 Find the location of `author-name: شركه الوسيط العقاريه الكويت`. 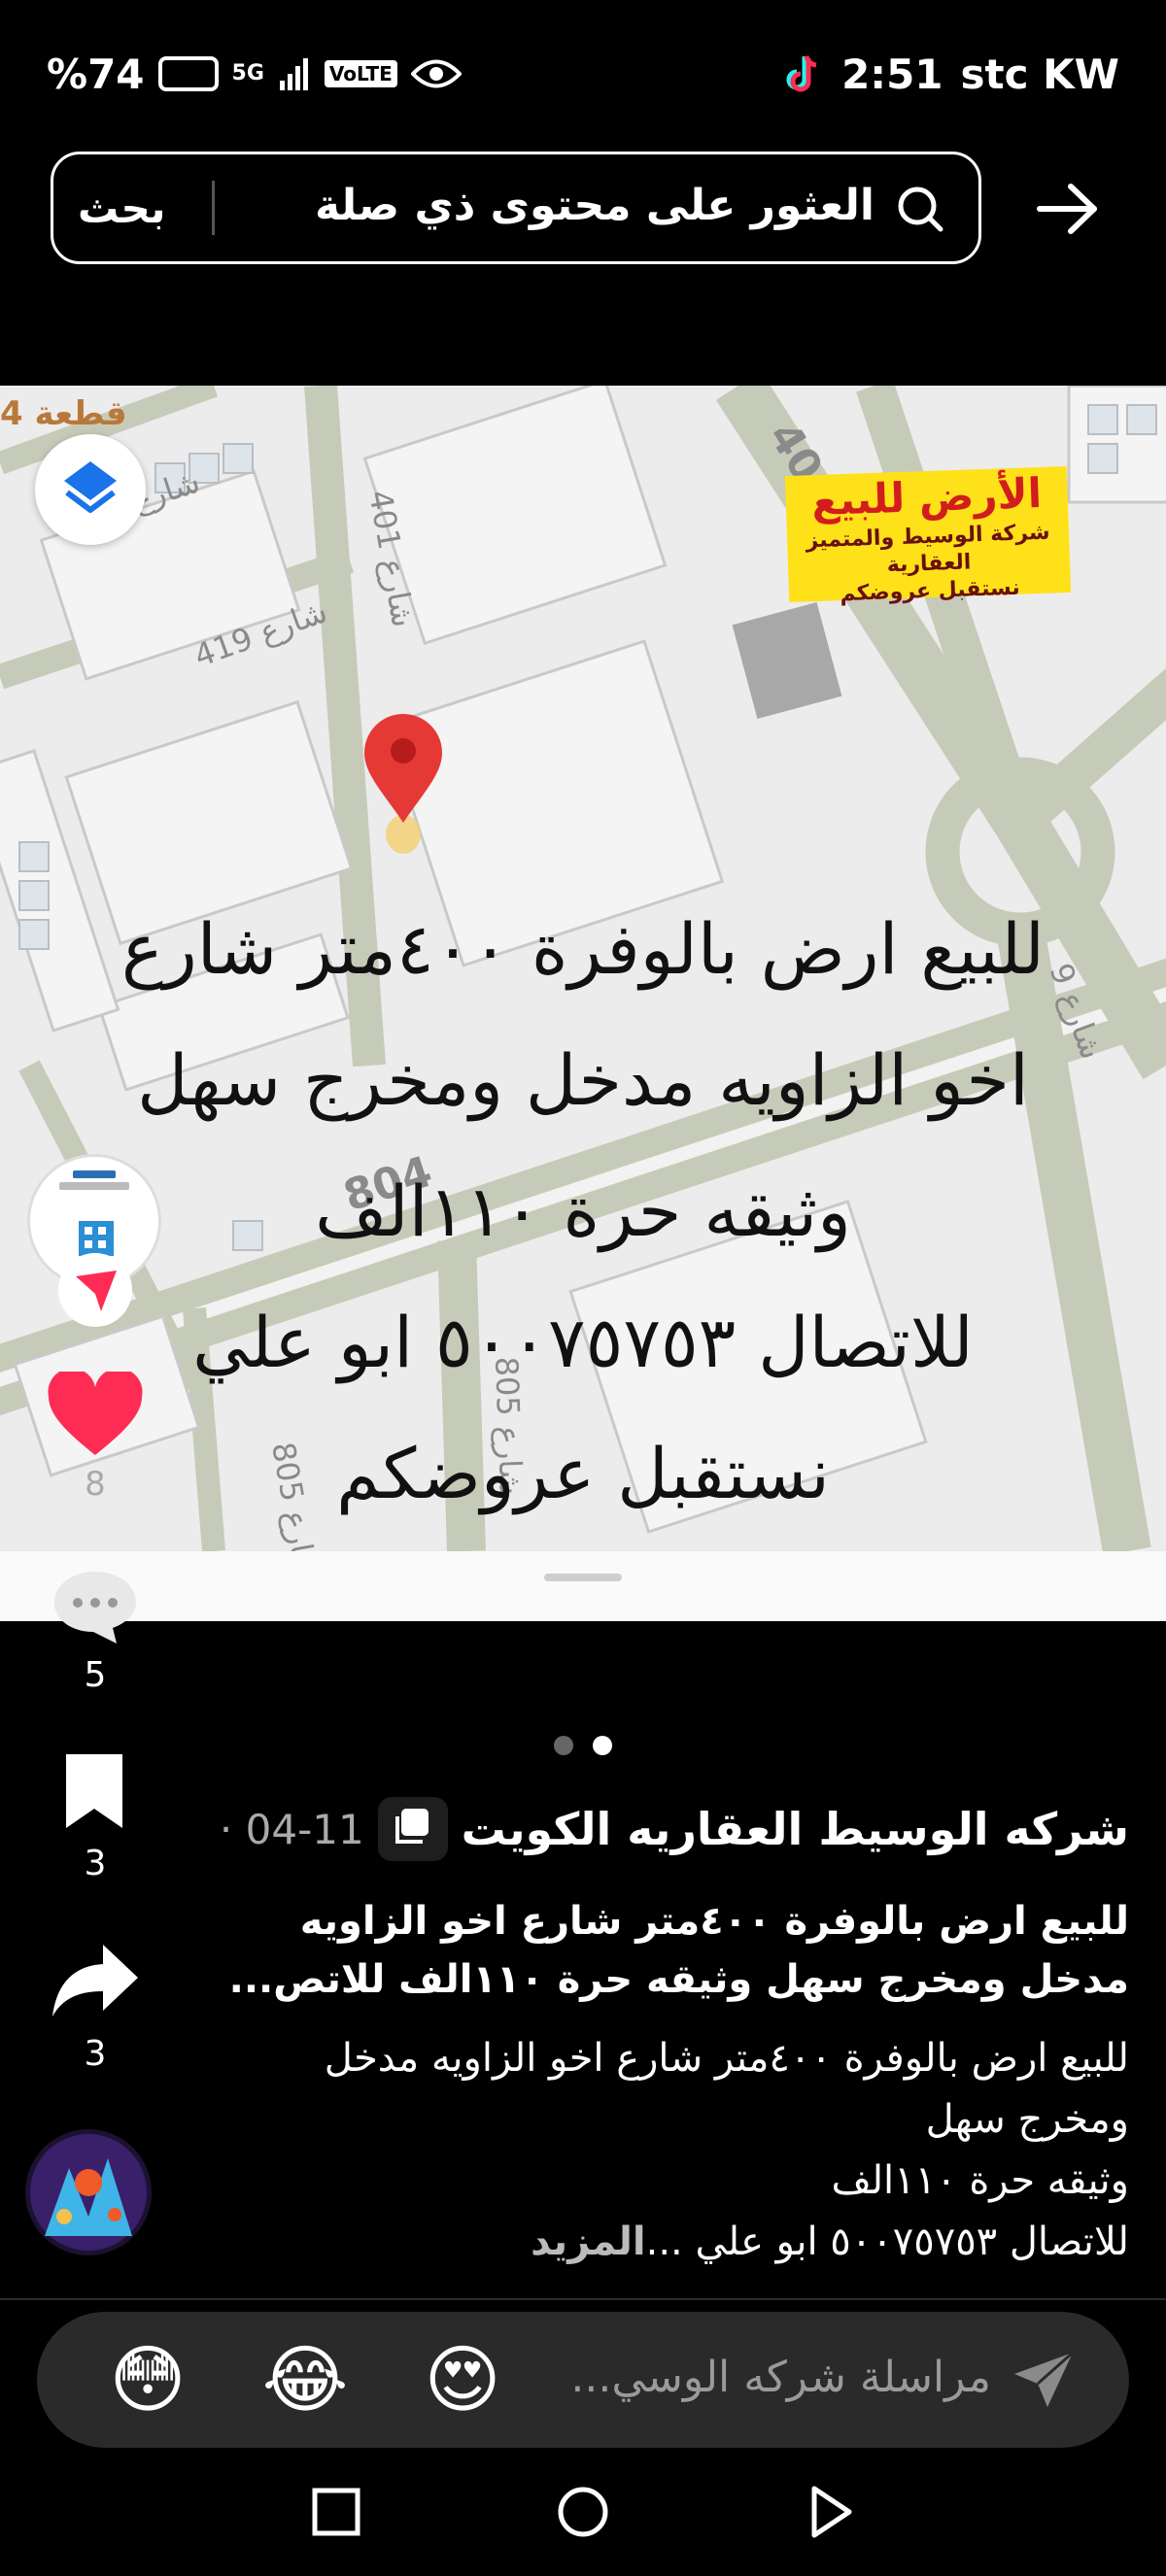

author-name: شركه الوسيط العقاريه الكويت is located at coordinates (795, 1829).